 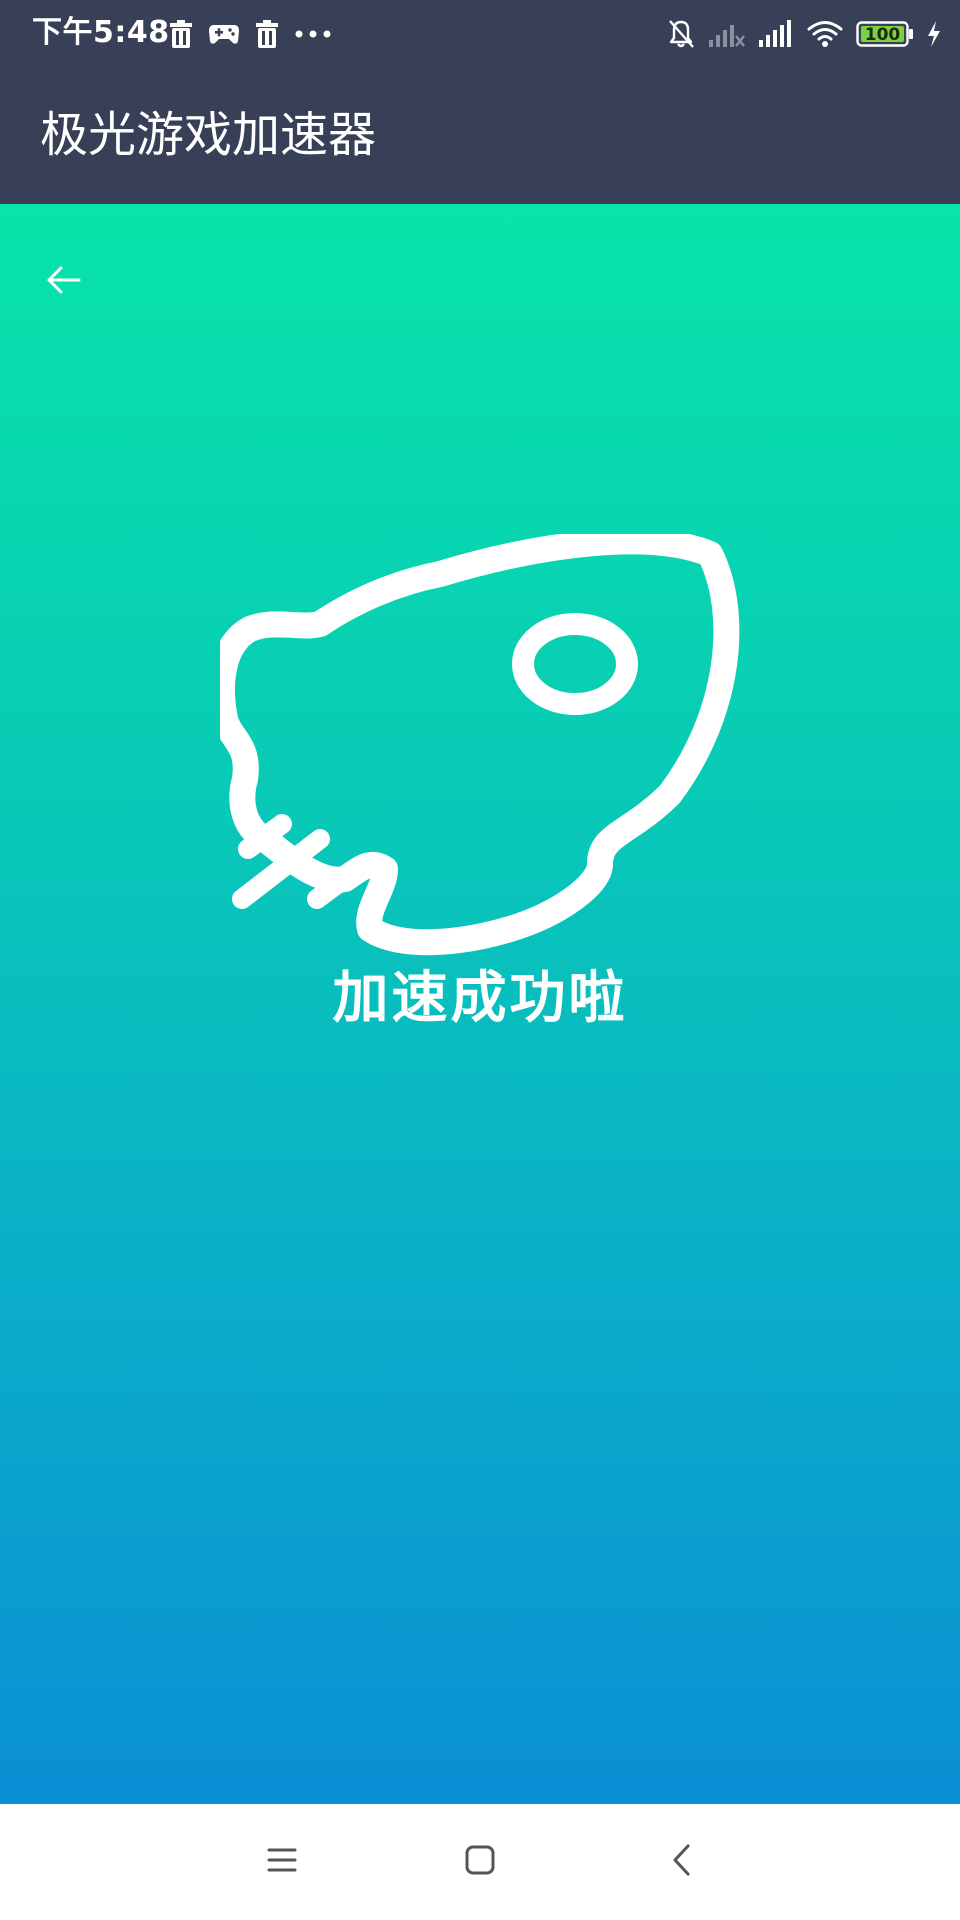 I want to click on status-system-icons: 100, so click(x=804, y=34).